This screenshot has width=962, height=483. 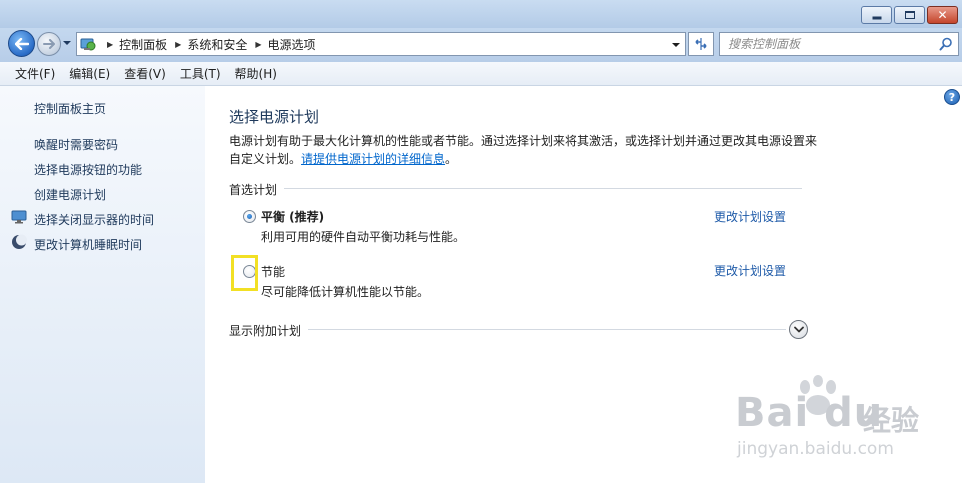 I want to click on menu-view: 查看(V), so click(x=145, y=73).